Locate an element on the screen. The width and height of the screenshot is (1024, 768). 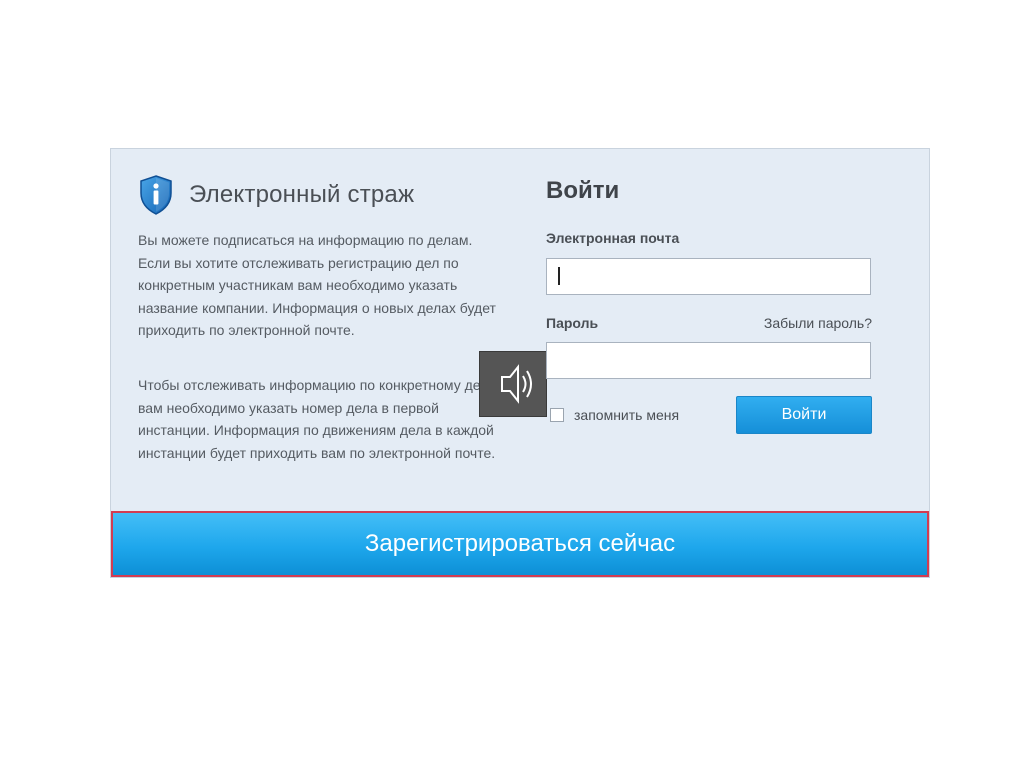
email-label: Электронная почта is located at coordinates (613, 238).